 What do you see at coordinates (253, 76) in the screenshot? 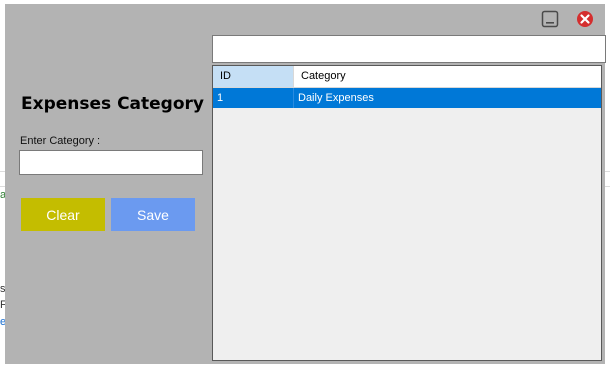
I see `column-header-id: ID` at bounding box center [253, 76].